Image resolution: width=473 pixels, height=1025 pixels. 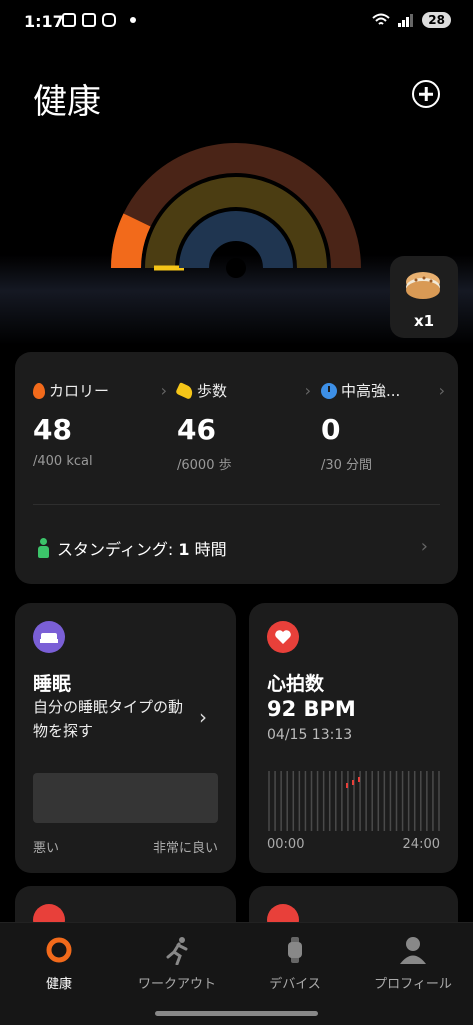 I want to click on profile-icon, so click(x=413, y=950).